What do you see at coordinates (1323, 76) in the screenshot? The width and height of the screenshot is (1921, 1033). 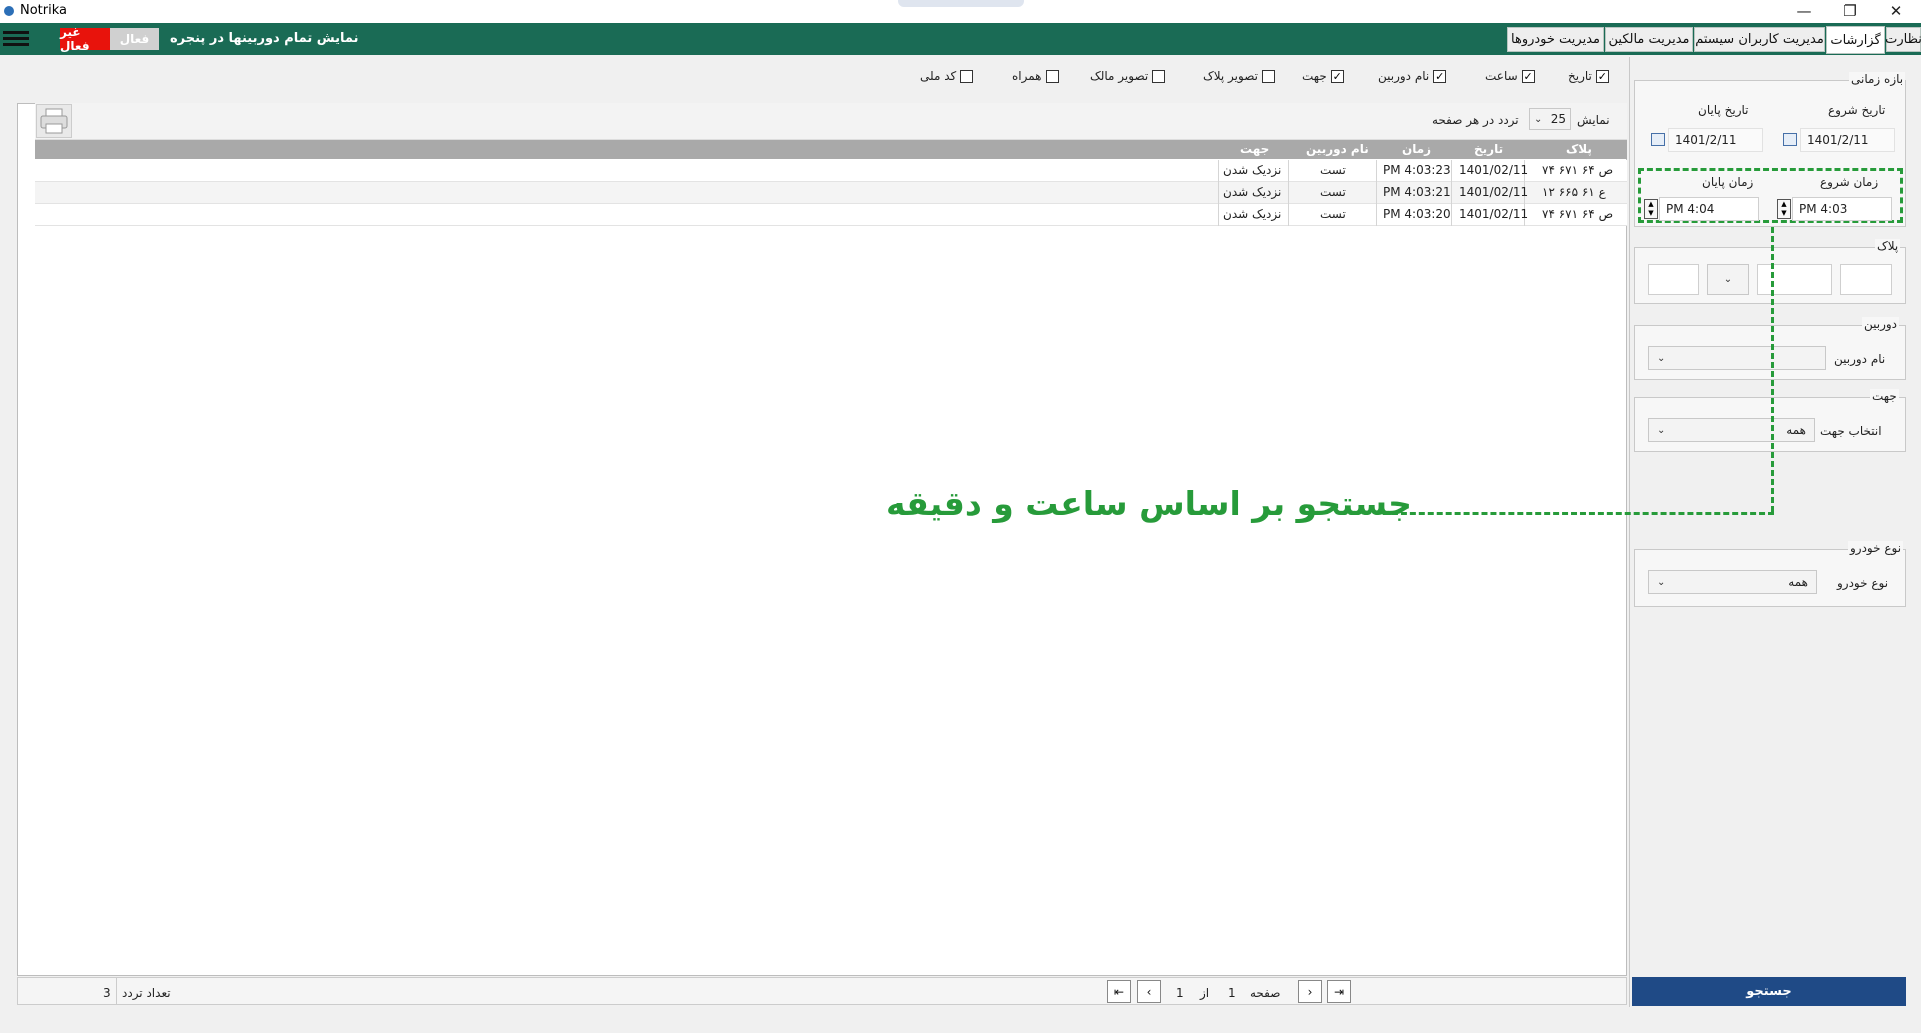 I see `column-toggle-direction: جهت ✓` at bounding box center [1323, 76].